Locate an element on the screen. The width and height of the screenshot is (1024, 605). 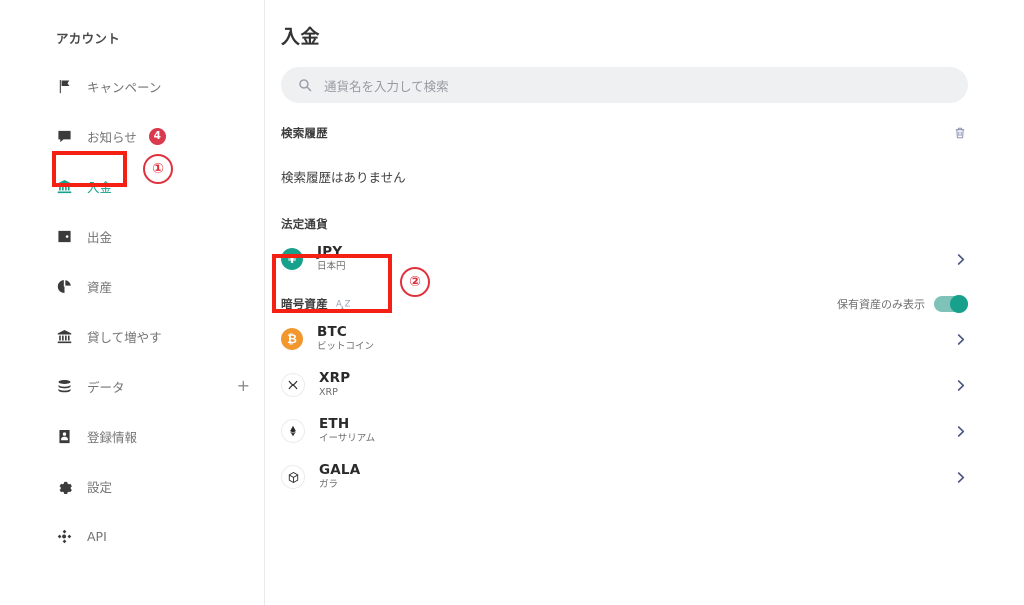
pie-chart-icon is located at coordinates (64, 286).